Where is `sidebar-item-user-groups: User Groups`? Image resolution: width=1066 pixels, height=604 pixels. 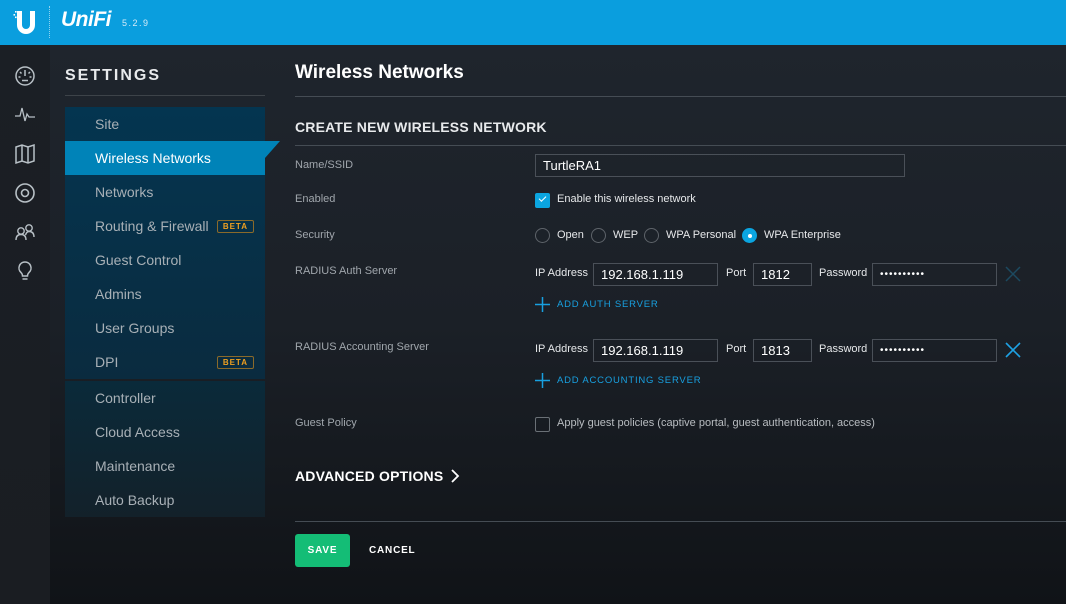 sidebar-item-user-groups: User Groups is located at coordinates (165, 328).